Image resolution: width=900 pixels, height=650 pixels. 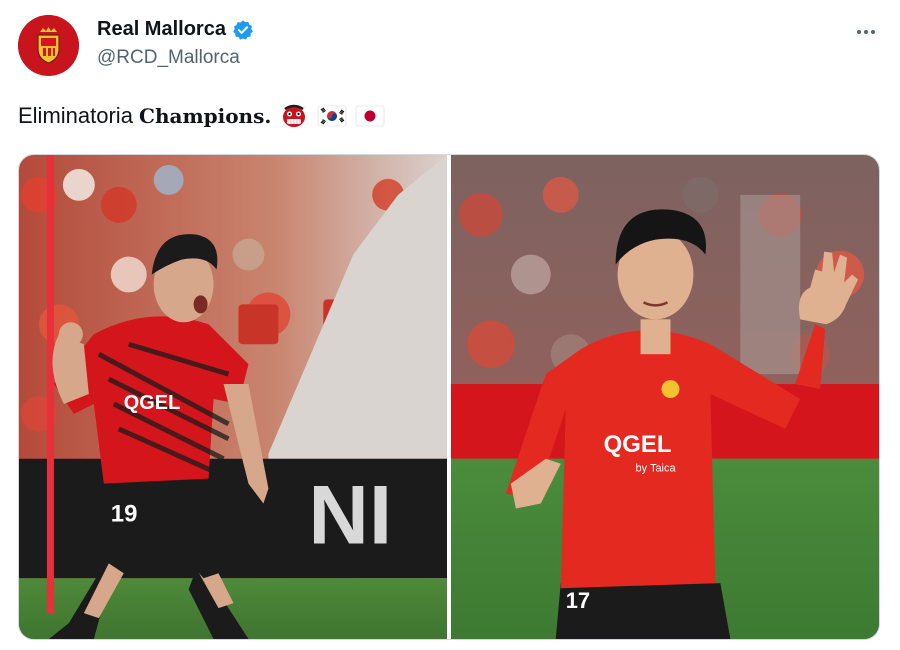 I want to click on verified-badge-icon, so click(x=243, y=29).